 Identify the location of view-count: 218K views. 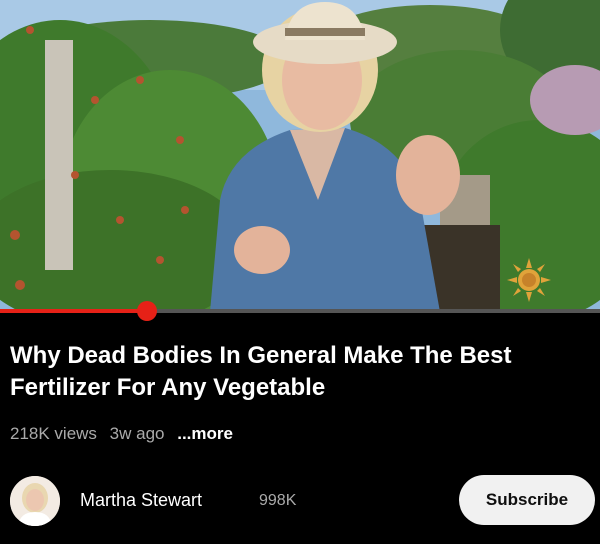
(53, 433).